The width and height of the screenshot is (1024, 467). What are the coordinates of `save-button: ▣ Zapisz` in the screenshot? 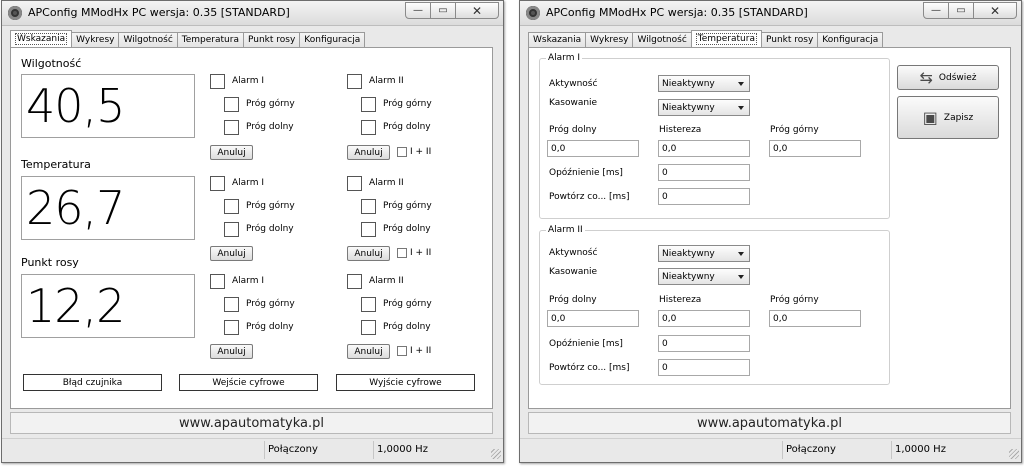 It's located at (948, 117).